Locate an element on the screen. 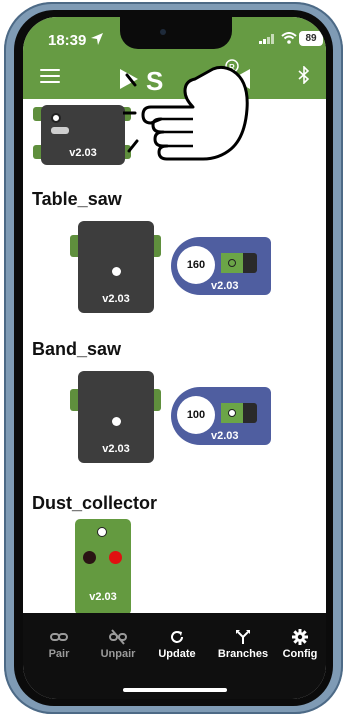 The height and width of the screenshot is (718, 347). bottom-nav: Pair Unpair Update Branches Config is located at coordinates (174, 656).